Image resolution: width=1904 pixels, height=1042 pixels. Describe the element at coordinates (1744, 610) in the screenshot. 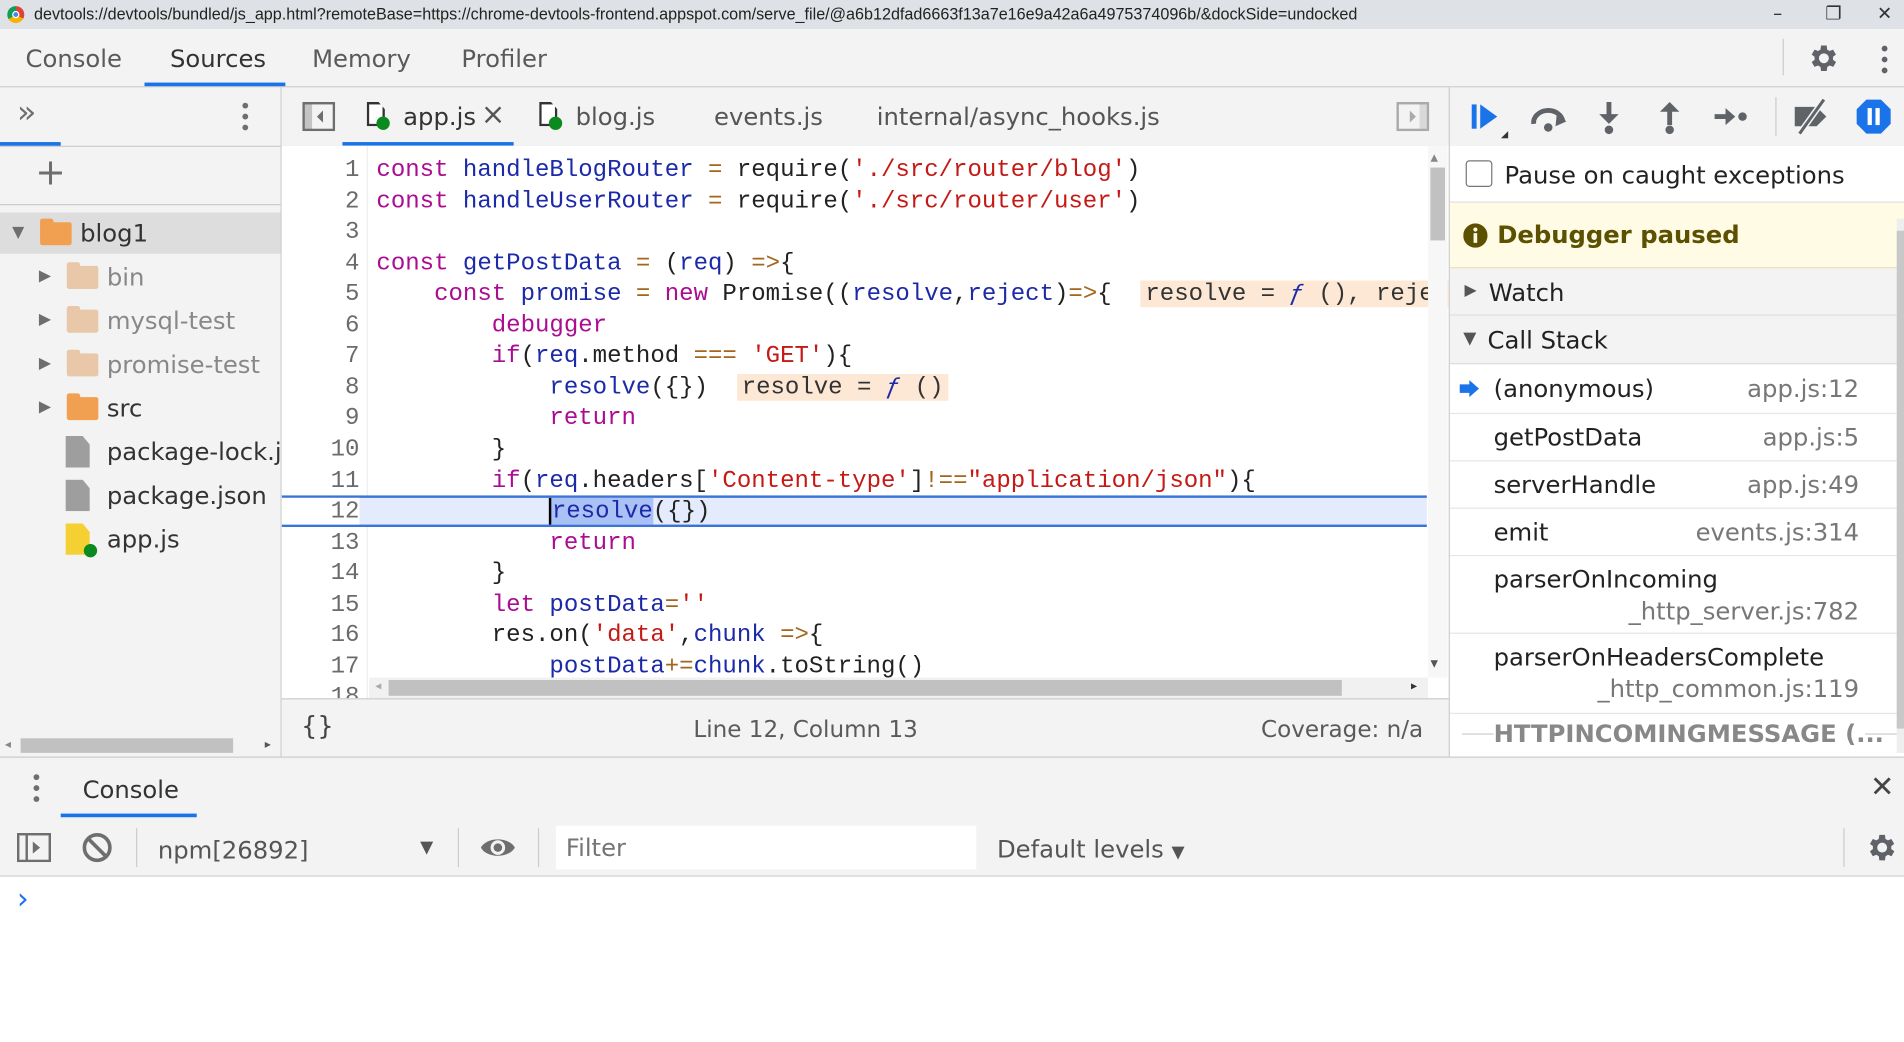

I see `call-frame-location: _http_server.js:782` at that location.